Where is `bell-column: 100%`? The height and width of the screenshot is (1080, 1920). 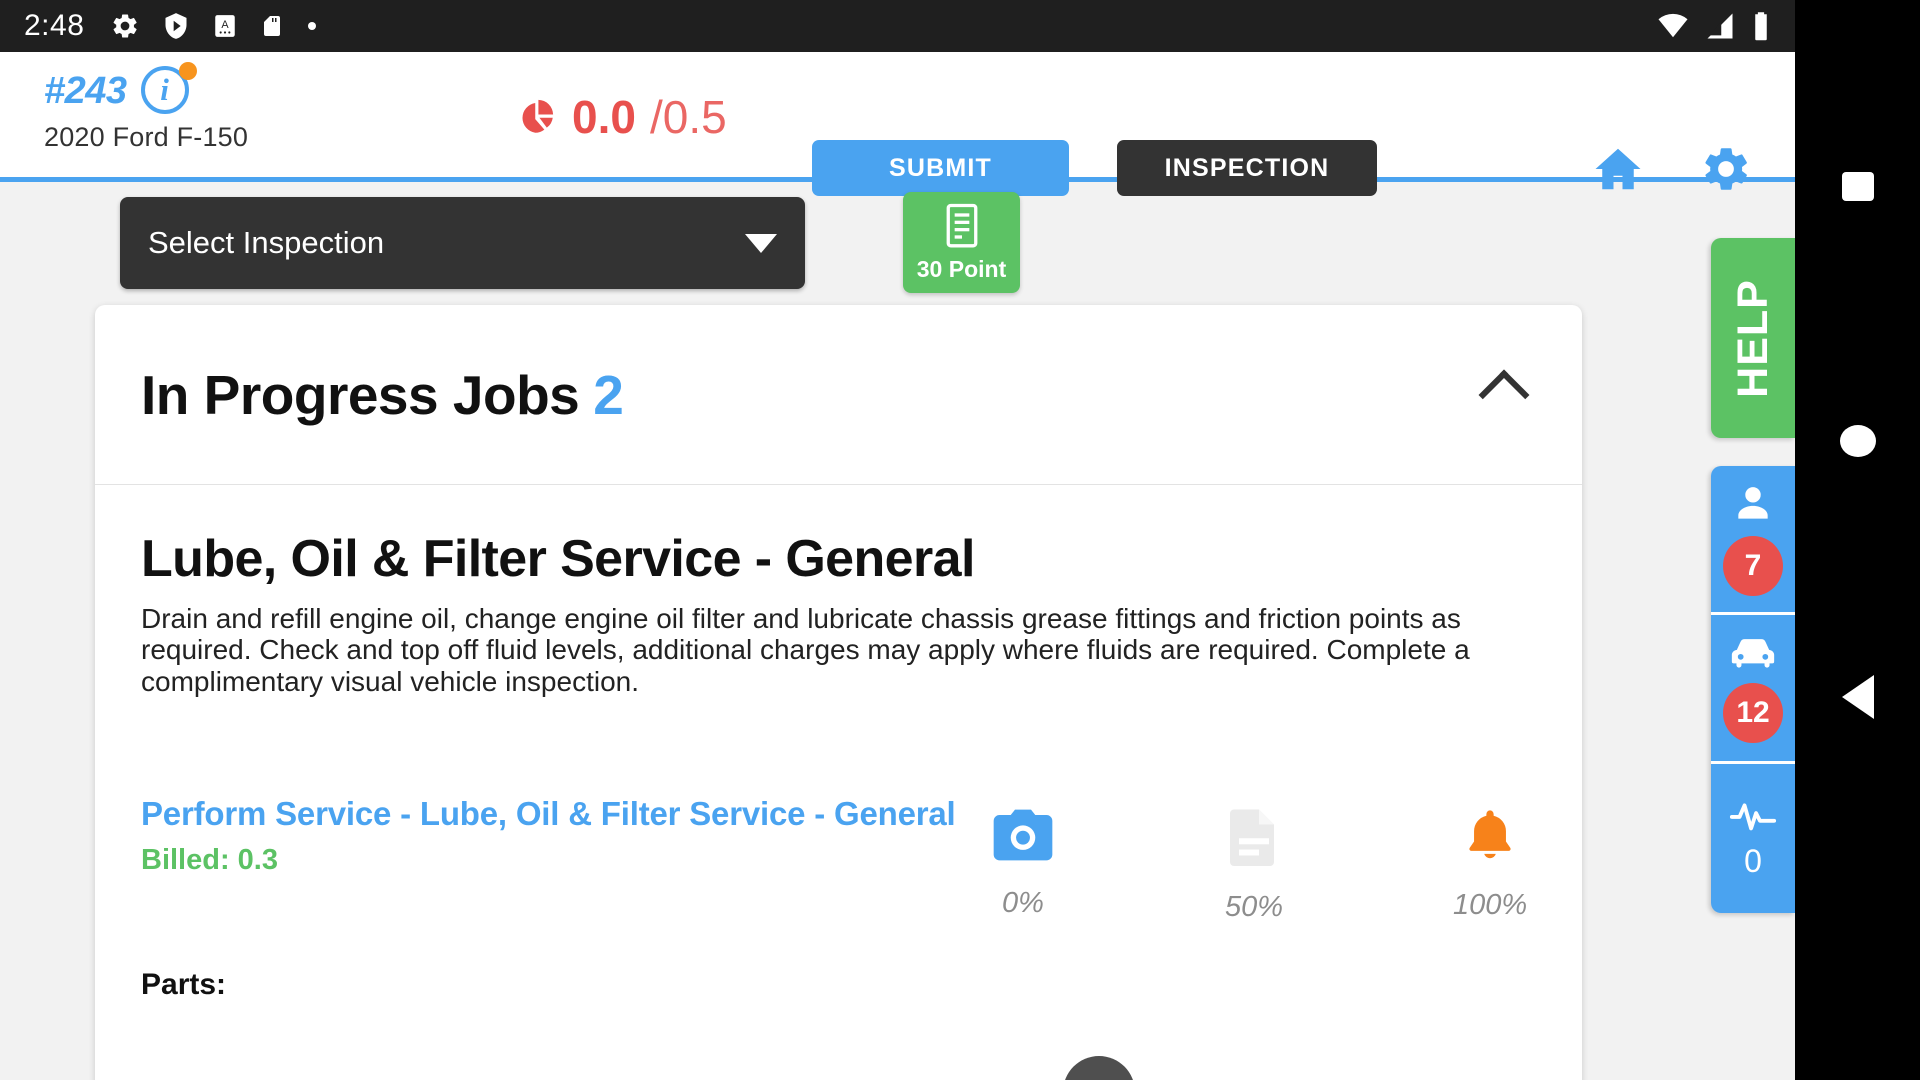 bell-column: 100% is located at coordinates (1490, 865).